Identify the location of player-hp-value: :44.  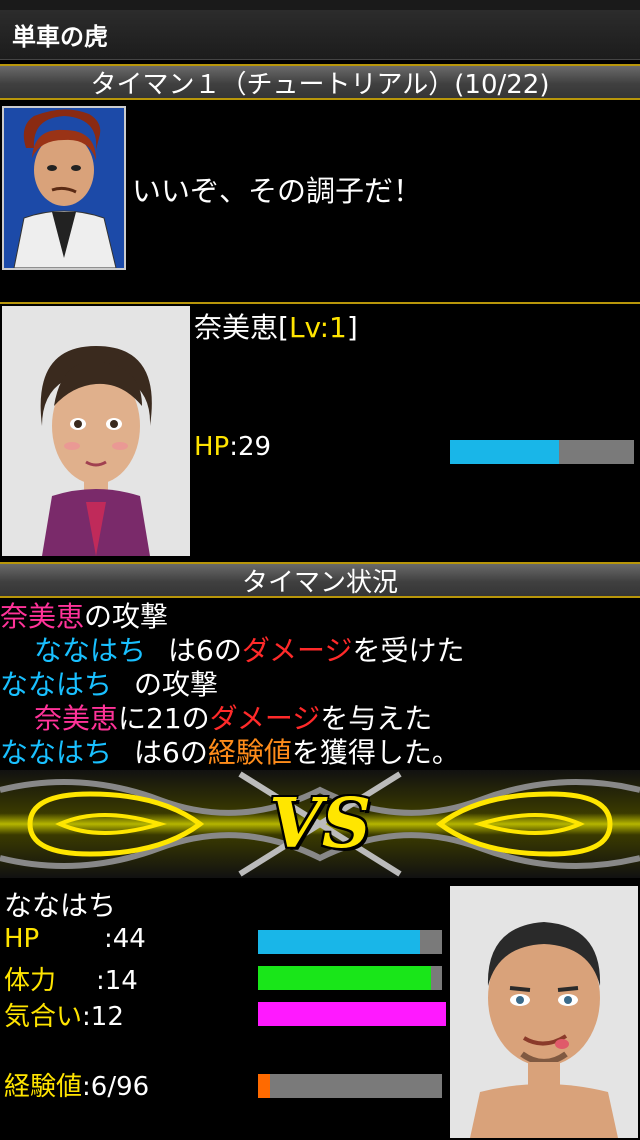
(125, 939).